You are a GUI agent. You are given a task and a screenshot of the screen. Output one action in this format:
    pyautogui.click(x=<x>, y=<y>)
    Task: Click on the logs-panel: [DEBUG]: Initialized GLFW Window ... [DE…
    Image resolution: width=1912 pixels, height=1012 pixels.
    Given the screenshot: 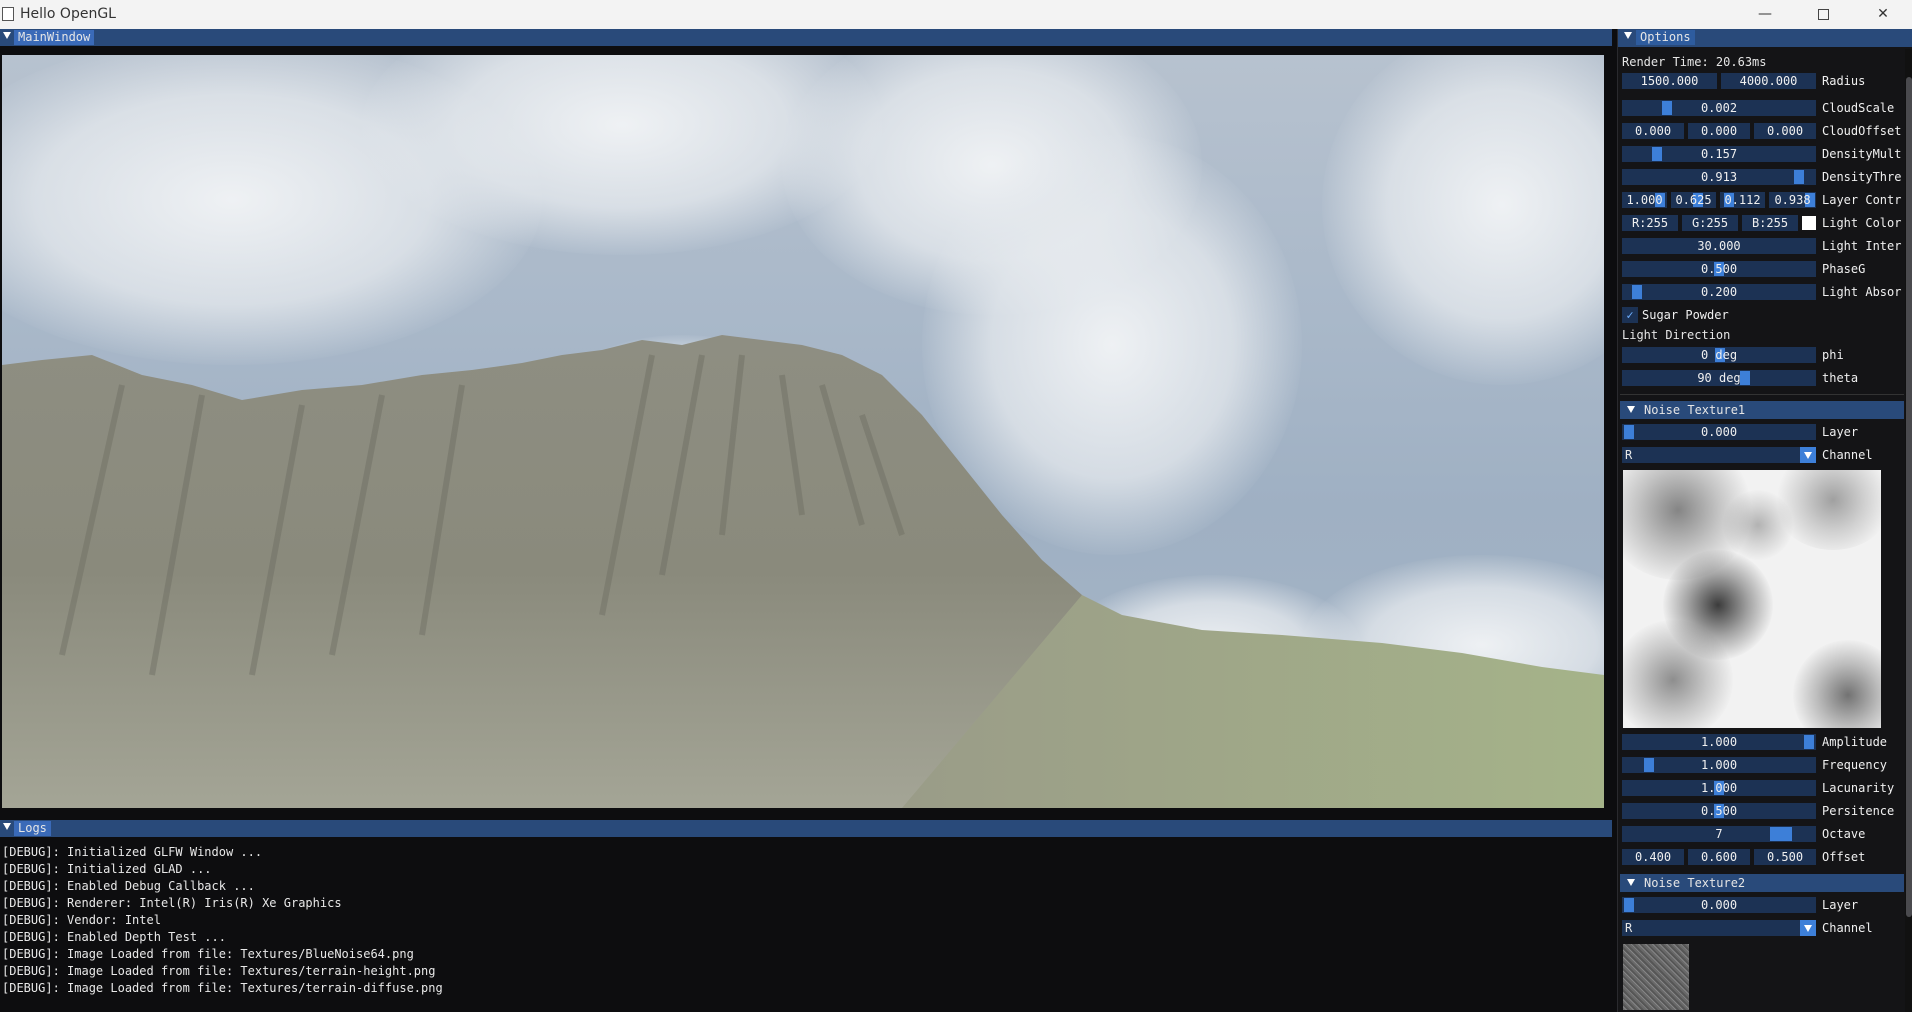 What is the action you would take?
    pyautogui.click(x=806, y=925)
    